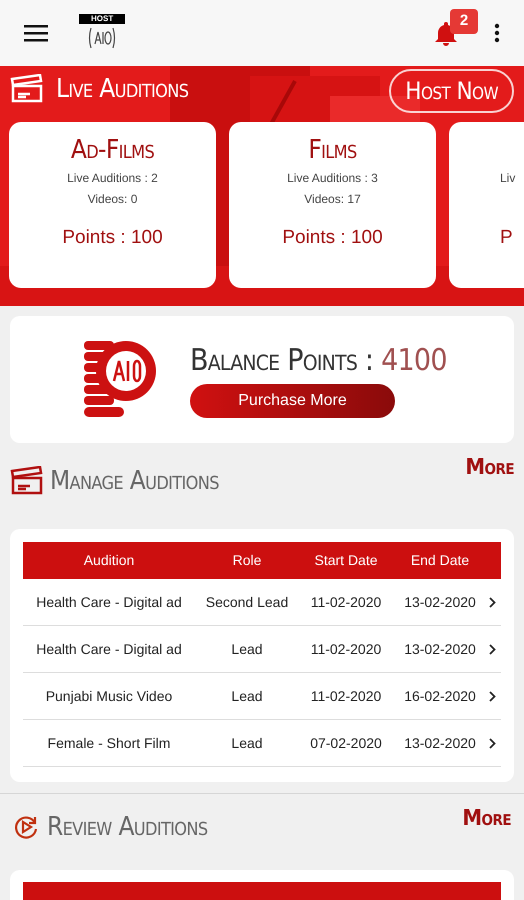  What do you see at coordinates (112, 150) in the screenshot?
I see `card-title: Ad-Films` at bounding box center [112, 150].